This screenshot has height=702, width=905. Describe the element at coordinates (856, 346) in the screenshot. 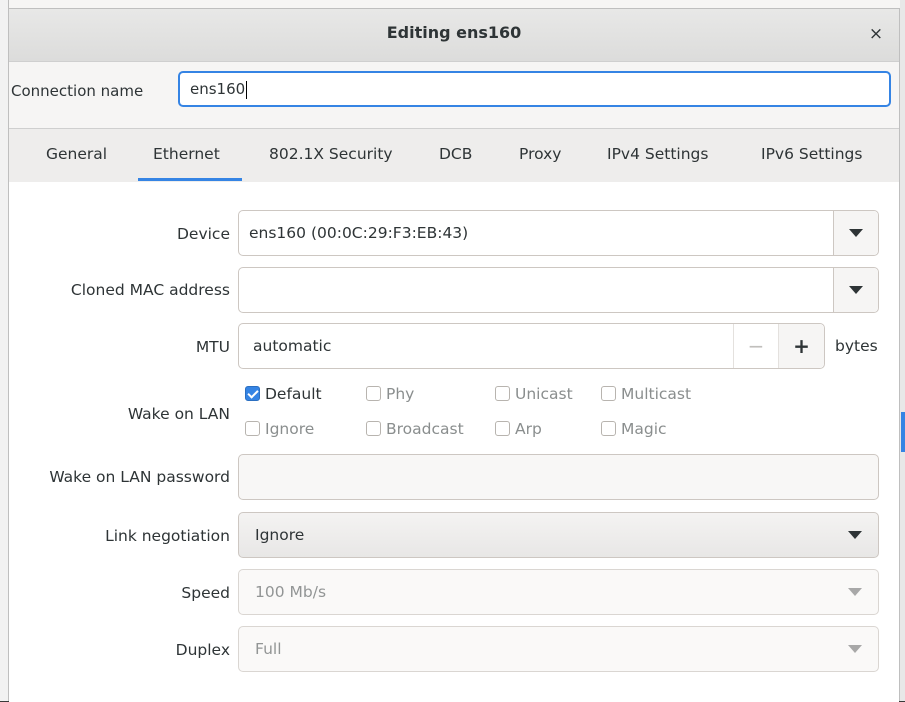

I see `mtu-unit-label: bytes` at that location.